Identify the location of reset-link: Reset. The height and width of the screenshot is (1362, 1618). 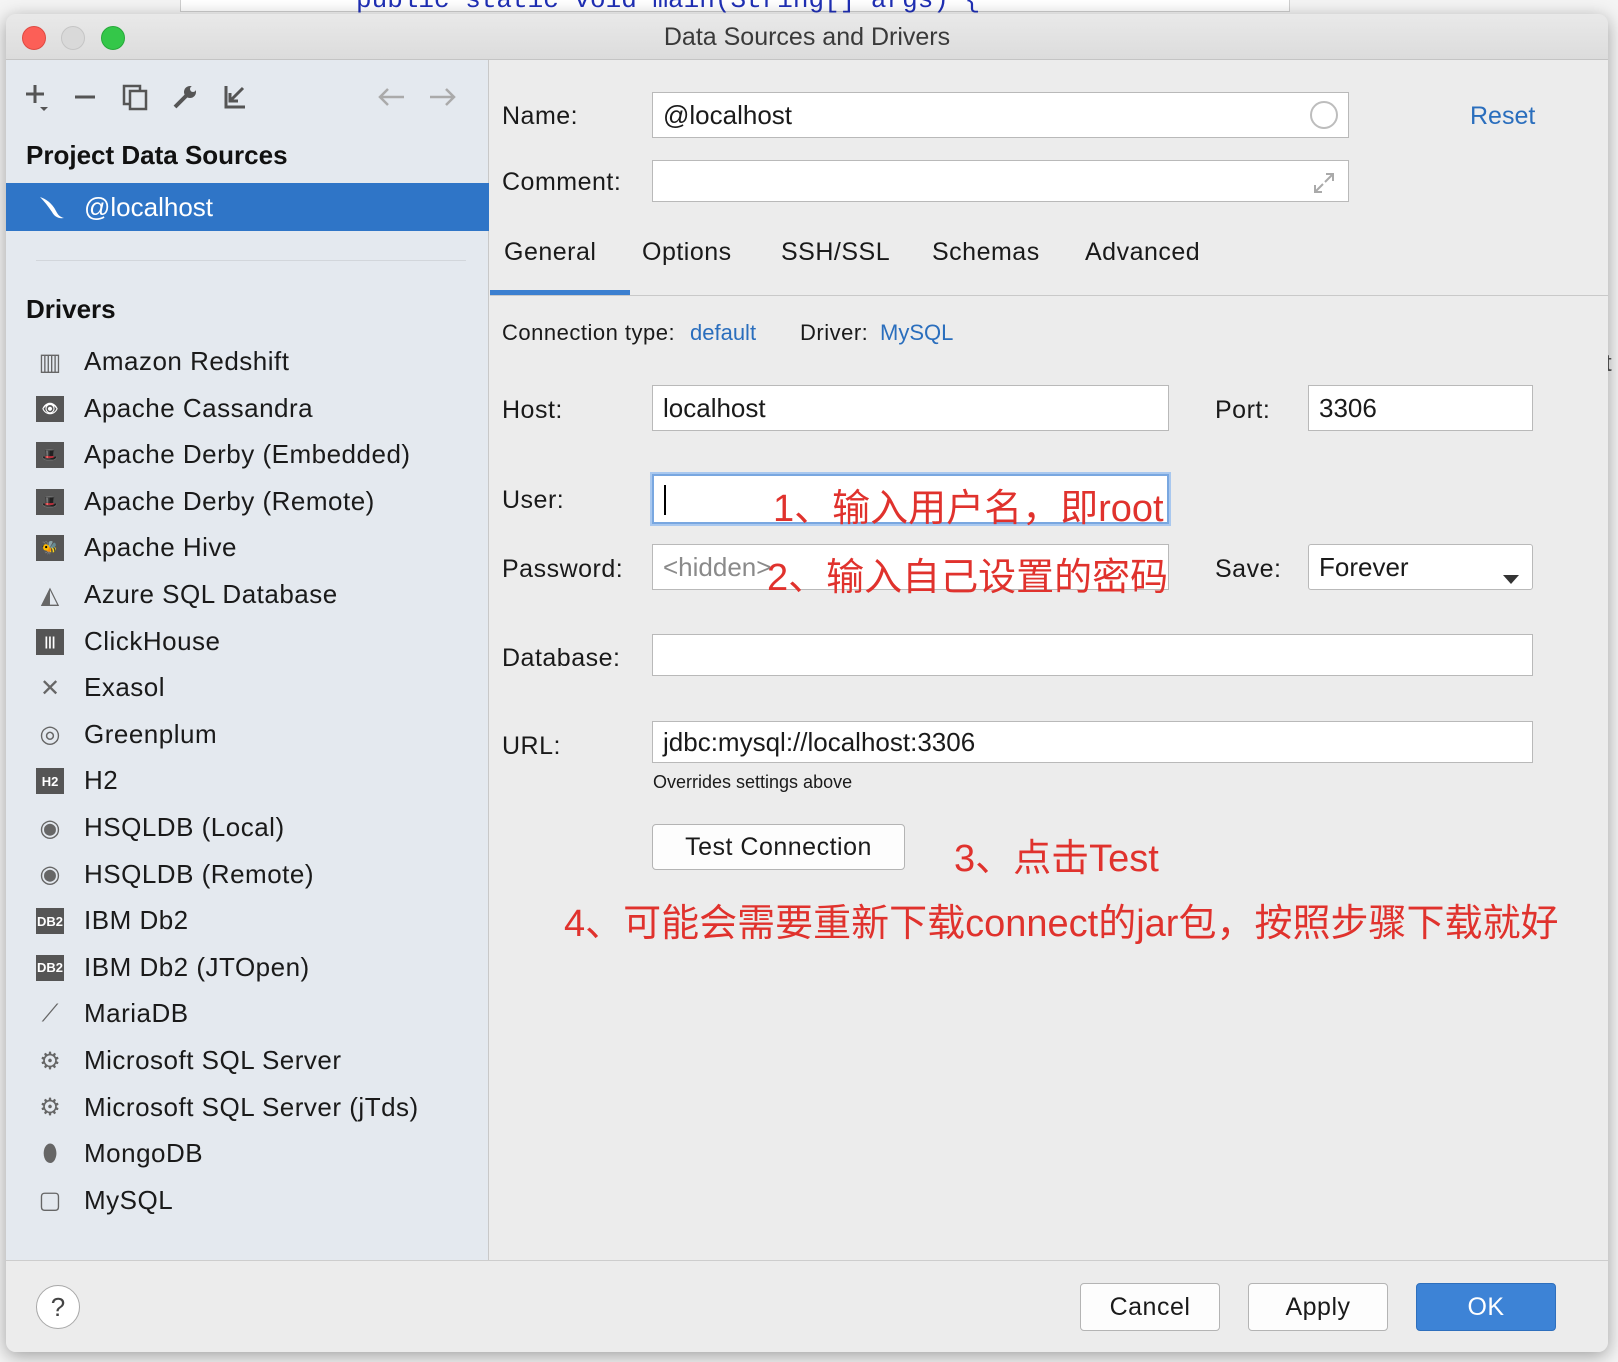
(1502, 116).